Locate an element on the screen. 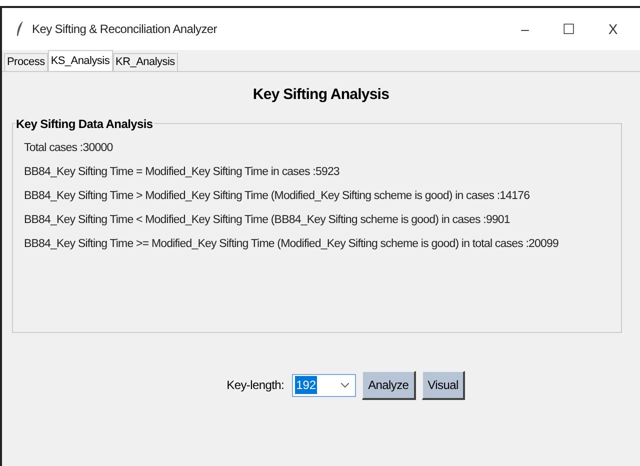  window-control-button: ☐ is located at coordinates (569, 29).